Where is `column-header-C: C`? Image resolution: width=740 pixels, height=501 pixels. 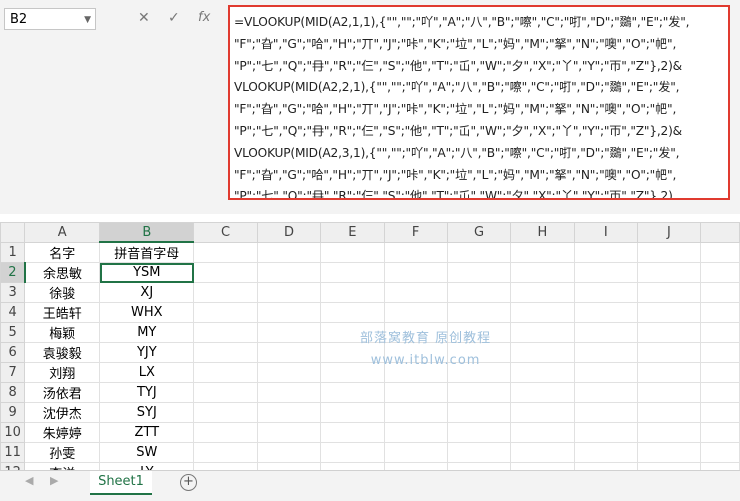 column-header-C: C is located at coordinates (225, 232).